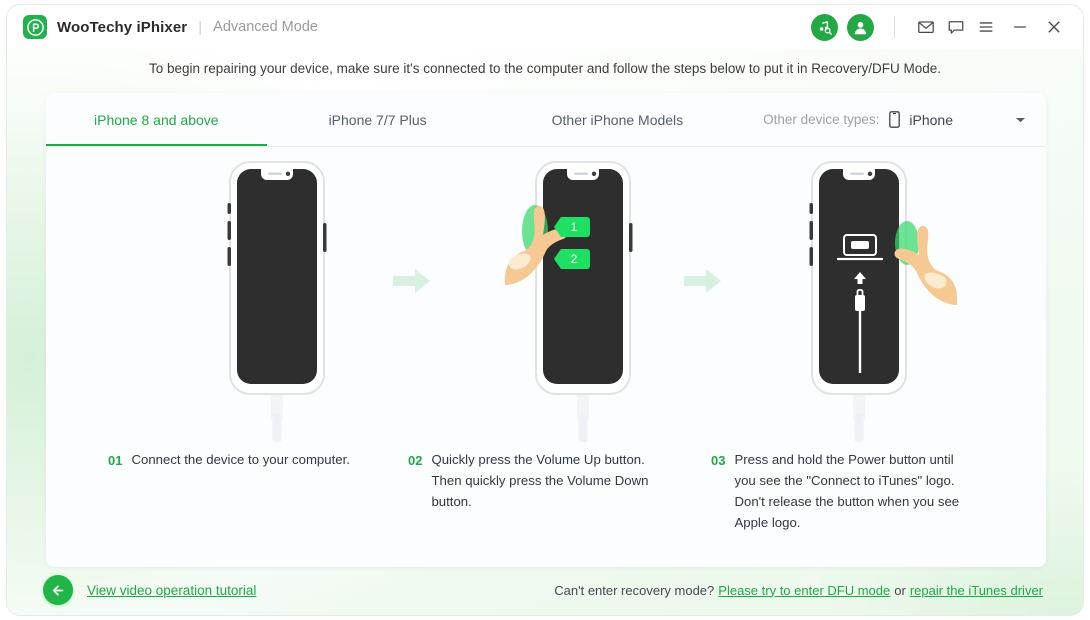 The height and width of the screenshot is (620, 1090). Describe the element at coordinates (900, 590) in the screenshot. I see `conjunction-text: or` at that location.